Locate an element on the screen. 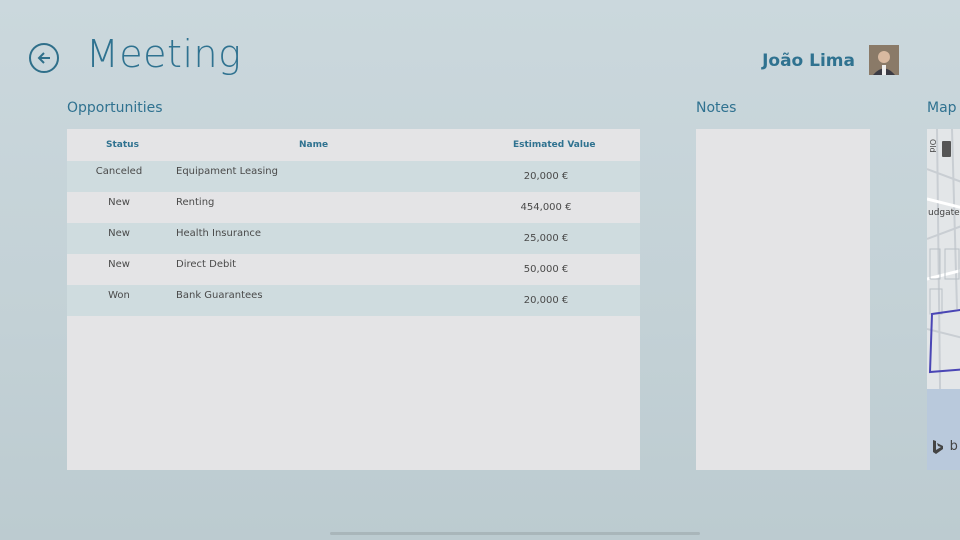  status-cell: Won is located at coordinates (119, 295).